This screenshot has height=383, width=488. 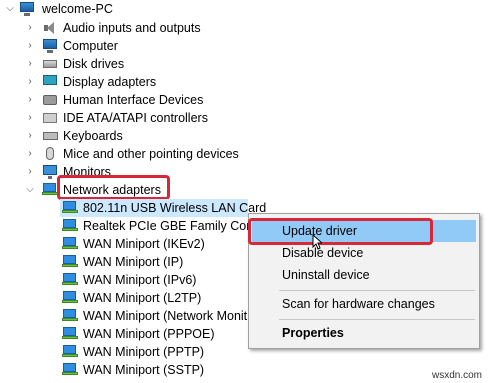 I want to click on category-disk-drives: › Disk drives, so click(x=130, y=64).